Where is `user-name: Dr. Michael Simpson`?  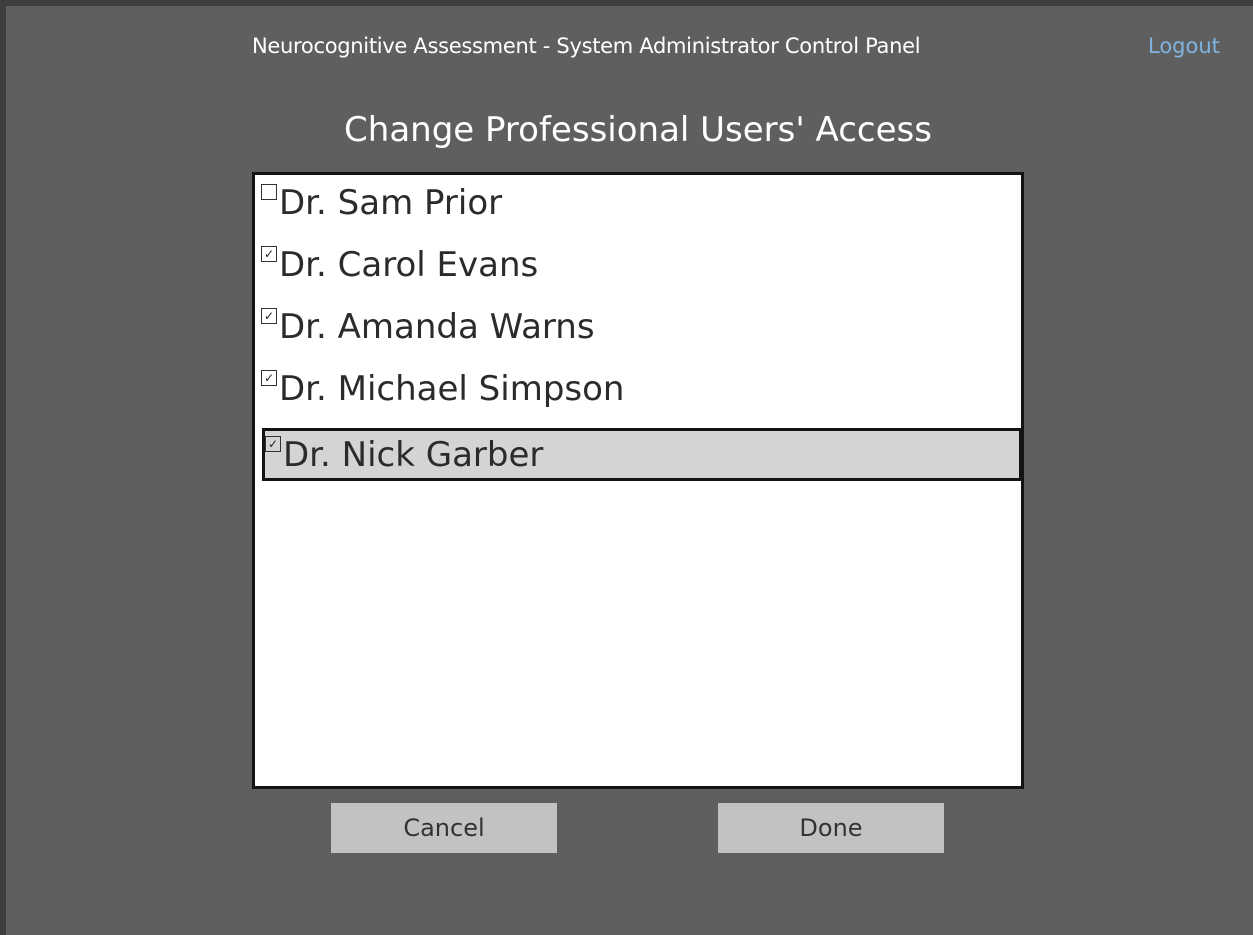
user-name: Dr. Michael Simpson is located at coordinates (452, 389).